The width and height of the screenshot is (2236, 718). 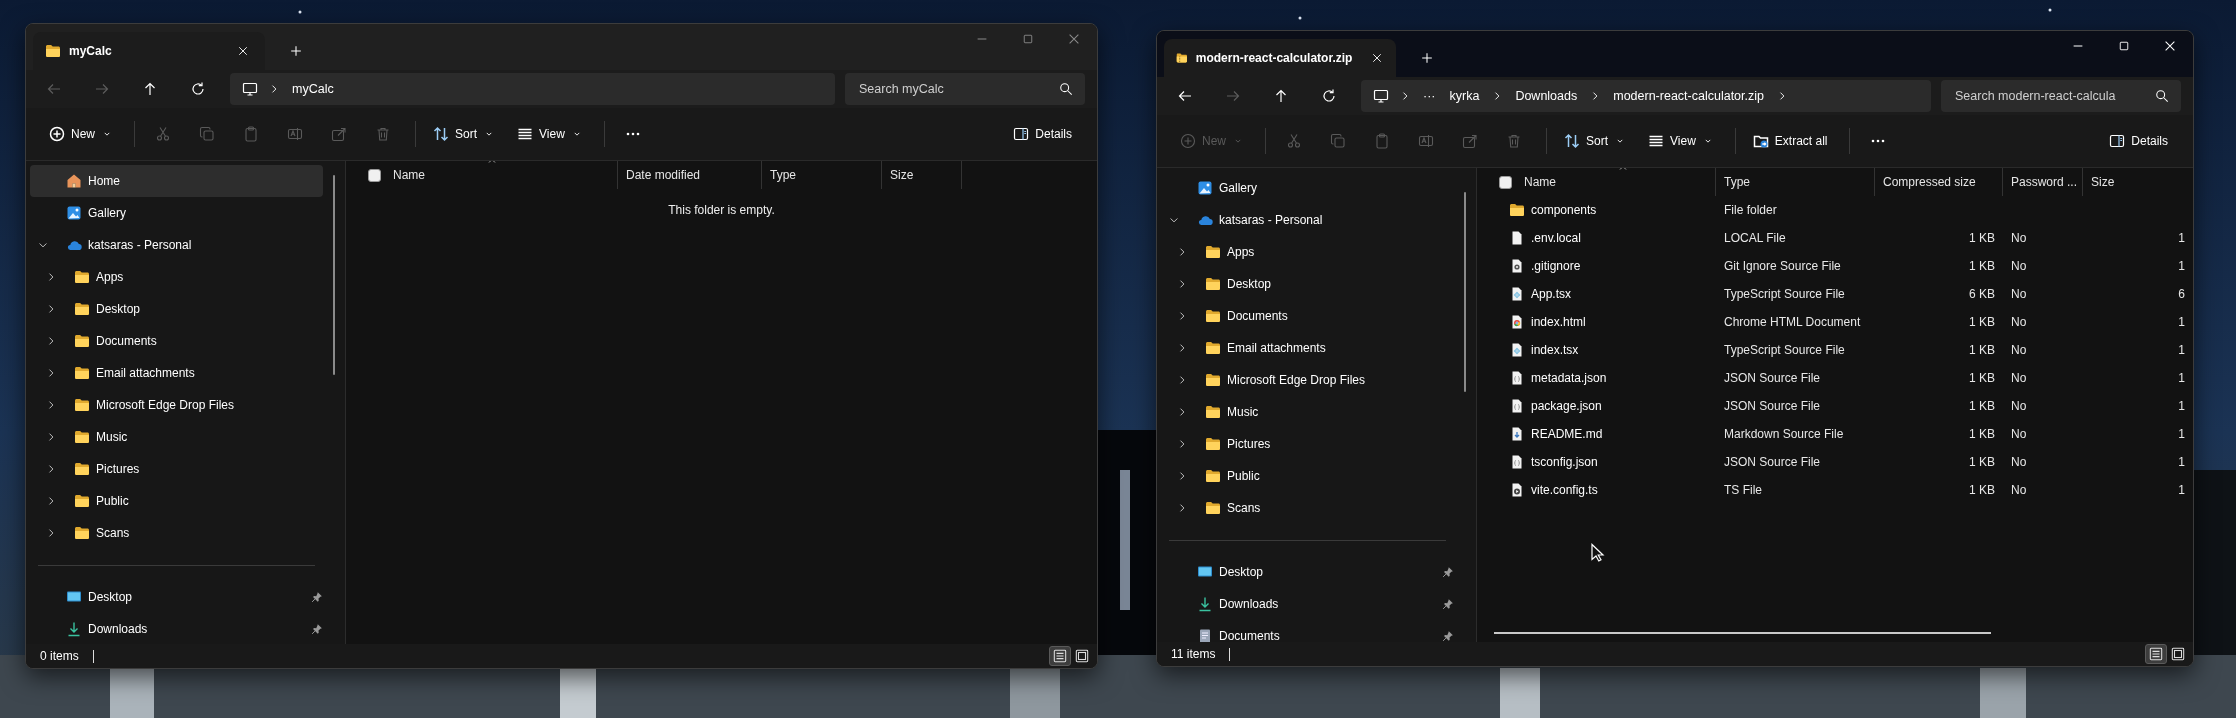 I want to click on file-row: vite.config.ts TS File 1 KB No 1, so click(x=1835, y=490).